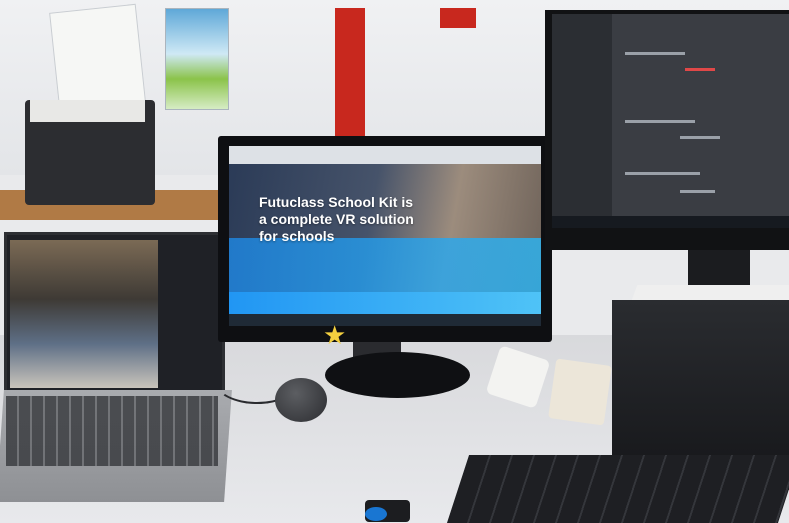 The height and width of the screenshot is (523, 789). What do you see at coordinates (84, 314) in the screenshot?
I see `laptop-screen-content` at bounding box center [84, 314].